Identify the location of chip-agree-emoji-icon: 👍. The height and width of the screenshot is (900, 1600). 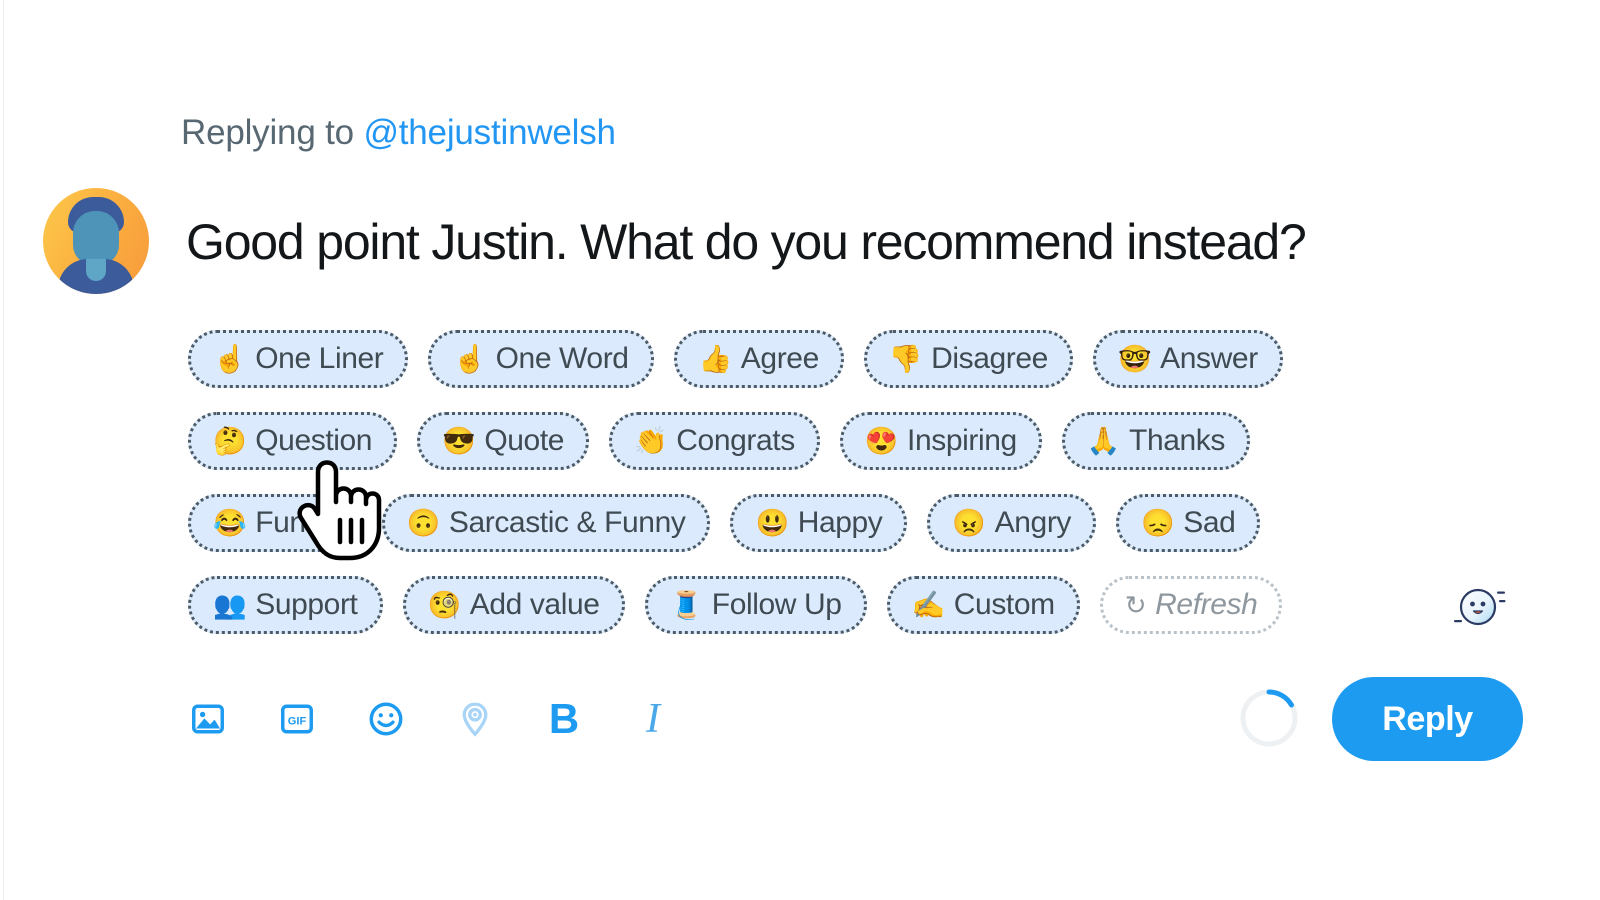
(715, 358).